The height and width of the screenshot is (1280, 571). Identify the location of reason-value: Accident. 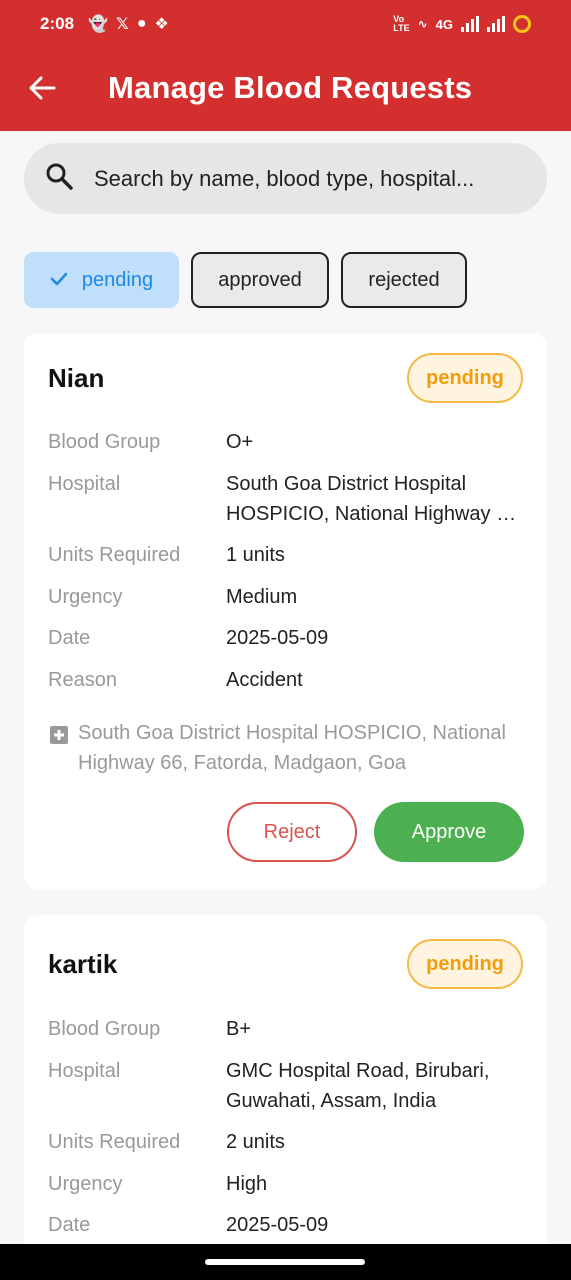
(264, 680).